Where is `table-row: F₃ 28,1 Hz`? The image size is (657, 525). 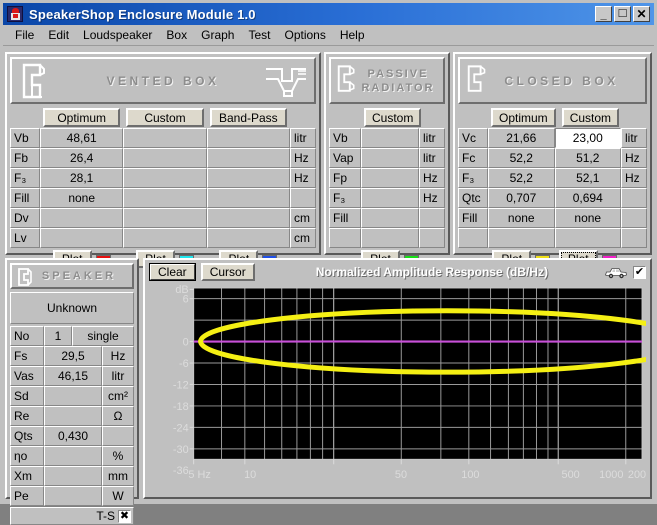 table-row: F₃ 28,1 Hz is located at coordinates (163, 178).